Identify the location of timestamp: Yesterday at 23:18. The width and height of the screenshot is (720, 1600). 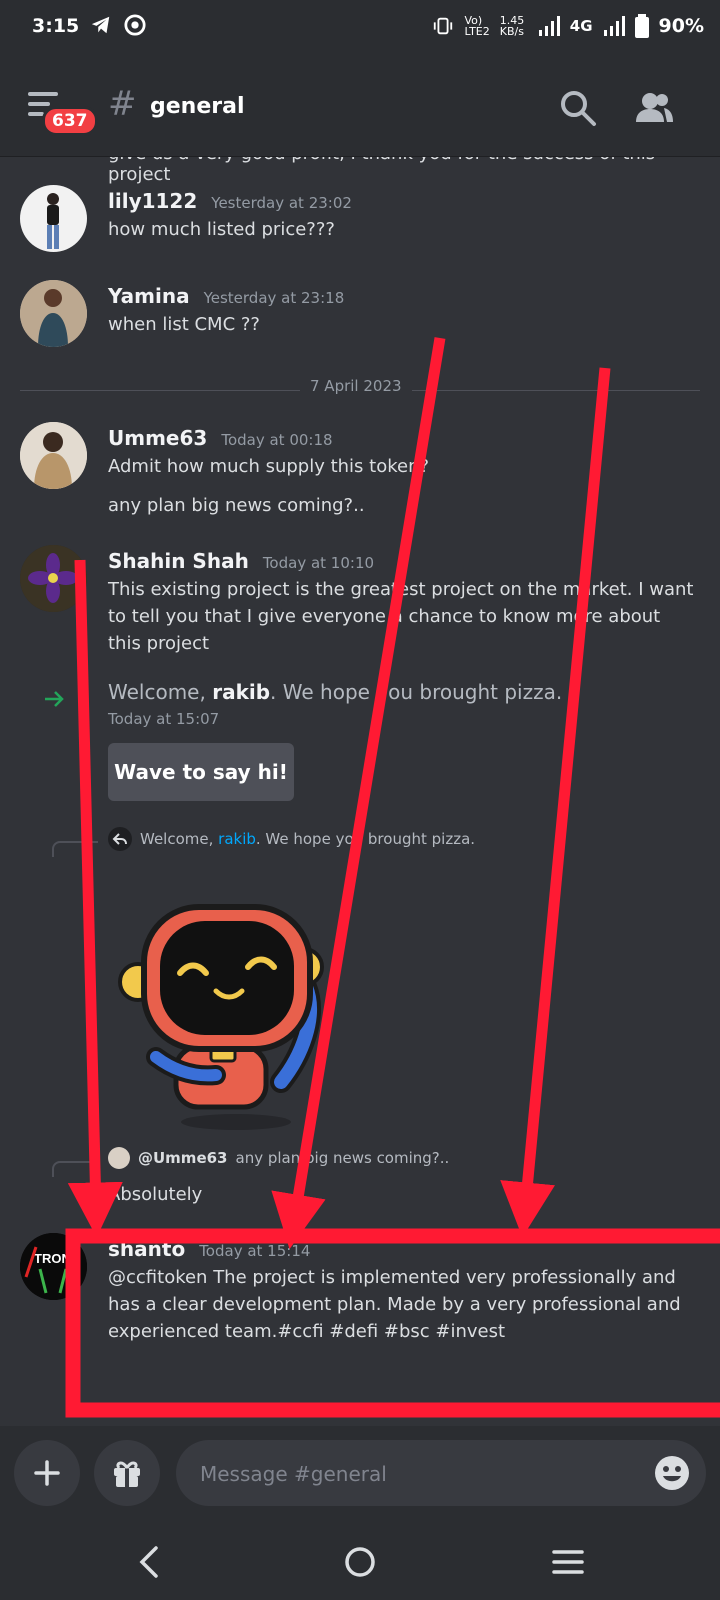
(274, 298).